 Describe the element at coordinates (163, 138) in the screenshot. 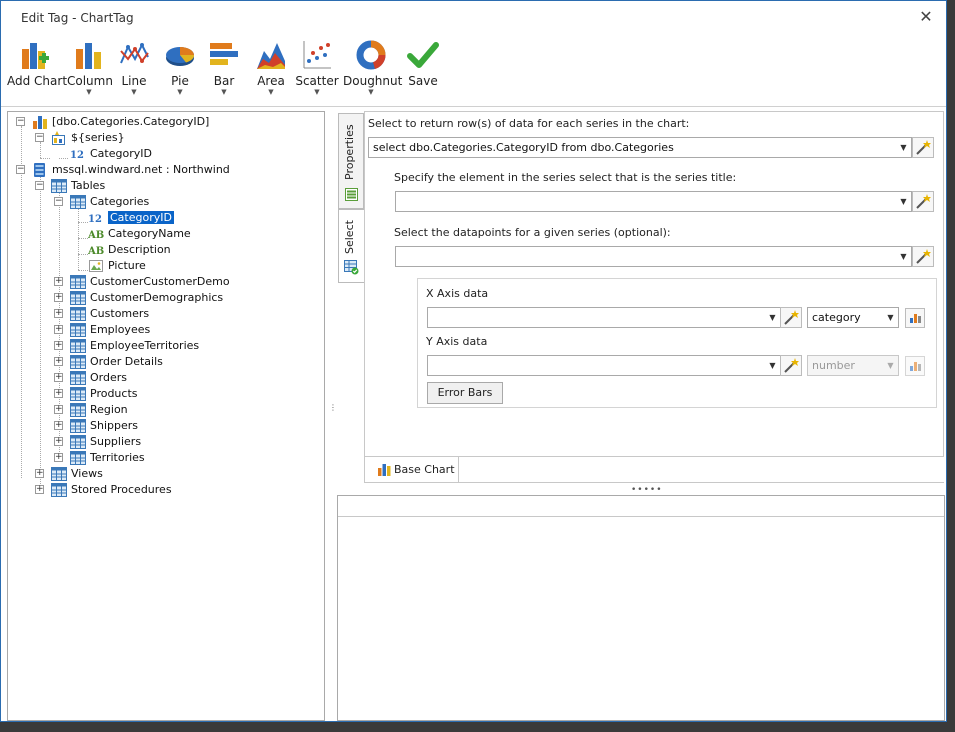

I see `tree-node-series: − ${series}` at that location.